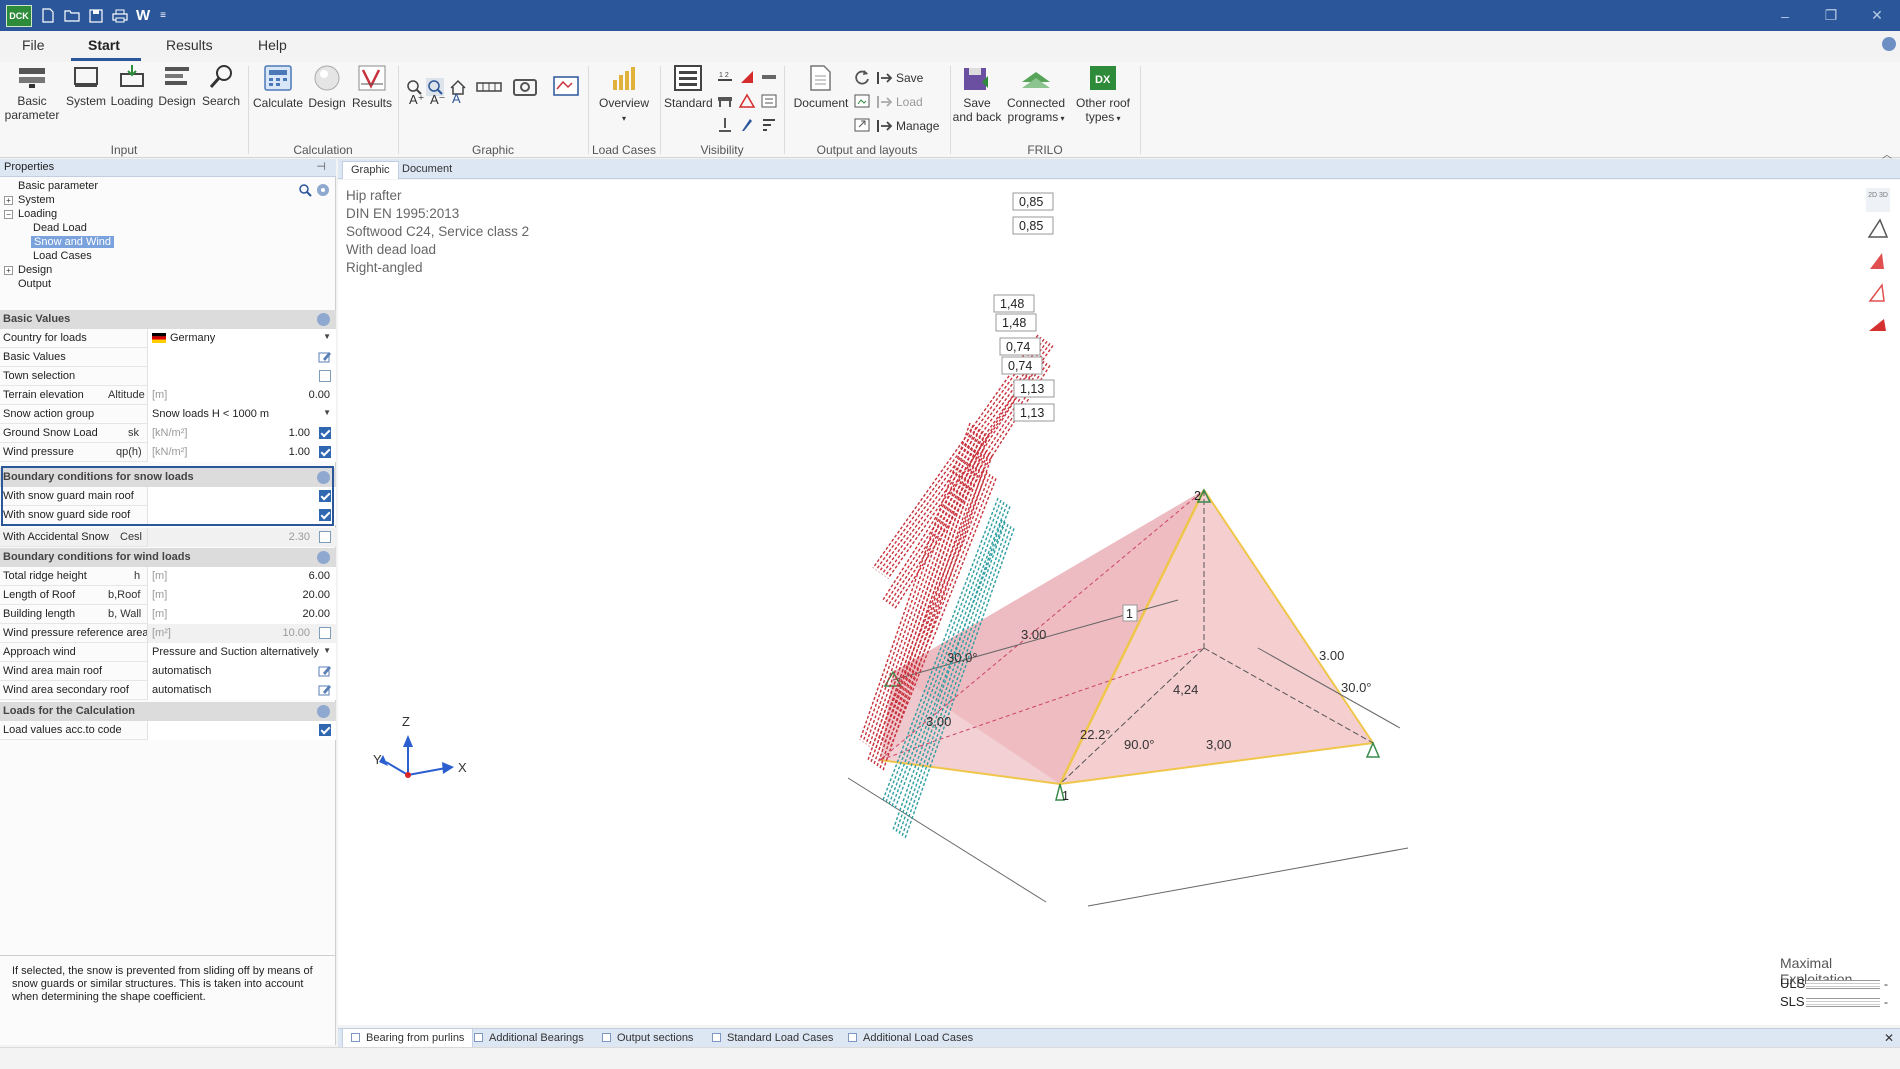  What do you see at coordinates (323, 190) in the screenshot?
I see `tree-settings-icon` at bounding box center [323, 190].